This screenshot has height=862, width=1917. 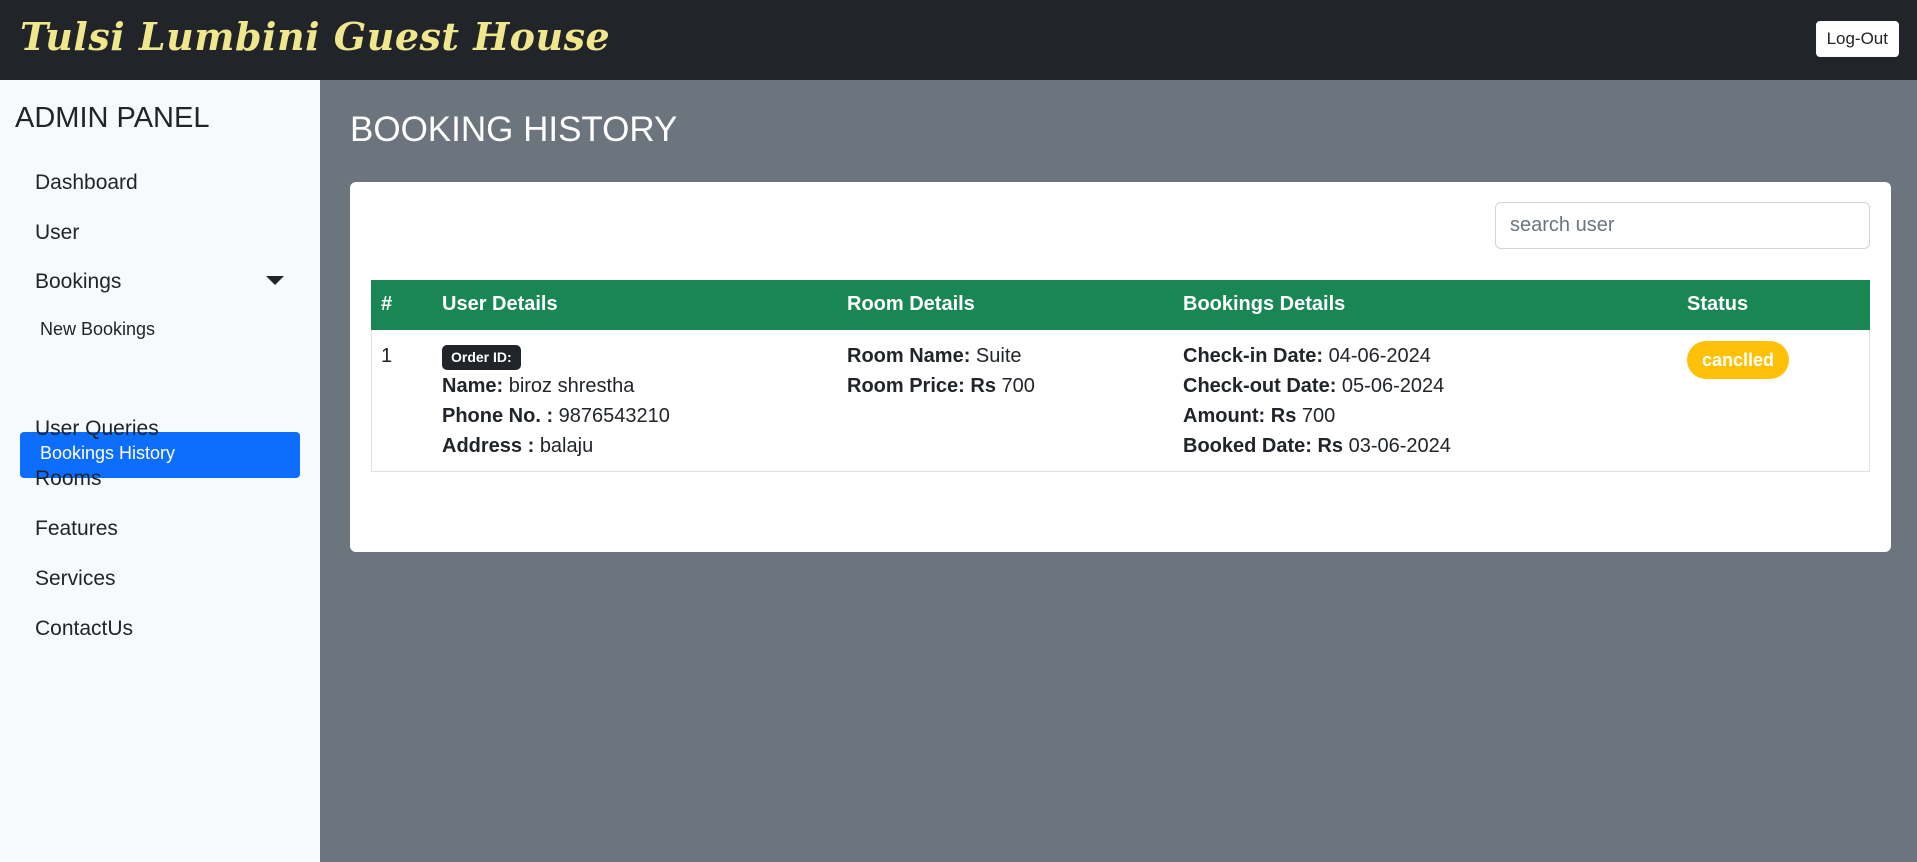 What do you see at coordinates (556, 416) in the screenshot?
I see `user-phone: Phone No. : 9876543210` at bounding box center [556, 416].